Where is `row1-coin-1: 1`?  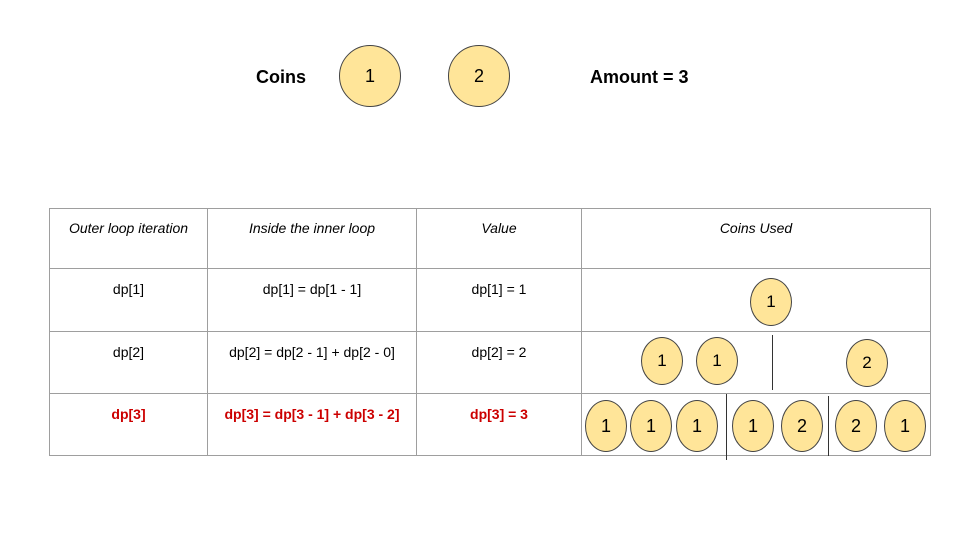 row1-coin-1: 1 is located at coordinates (771, 302).